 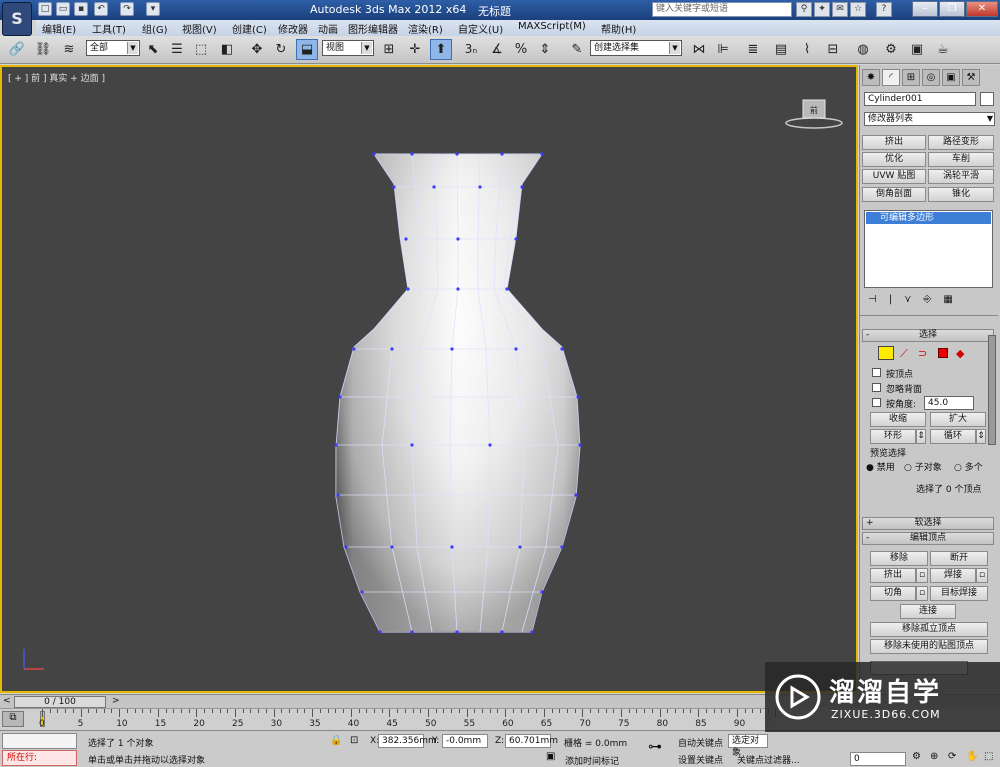 What do you see at coordinates (923, 466) in the screenshot?
I see `preview-subobject-radio: ○ 子对象` at bounding box center [923, 466].